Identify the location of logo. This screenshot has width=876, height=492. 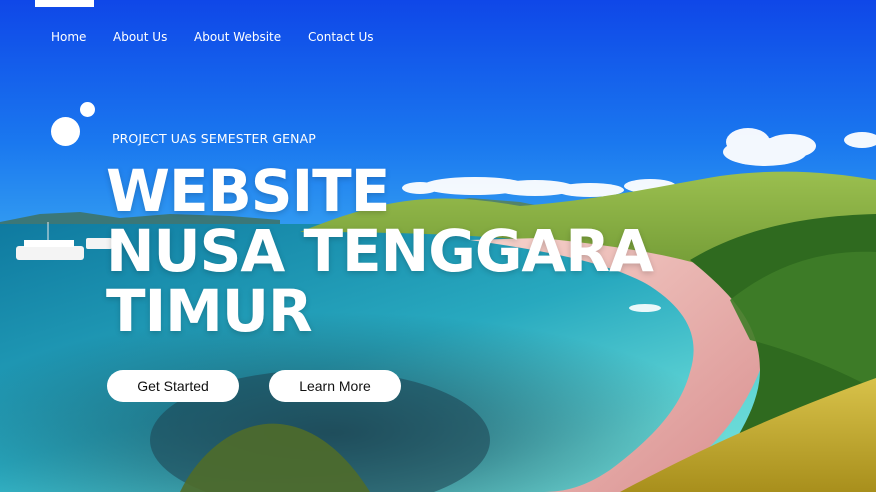
(64, 3).